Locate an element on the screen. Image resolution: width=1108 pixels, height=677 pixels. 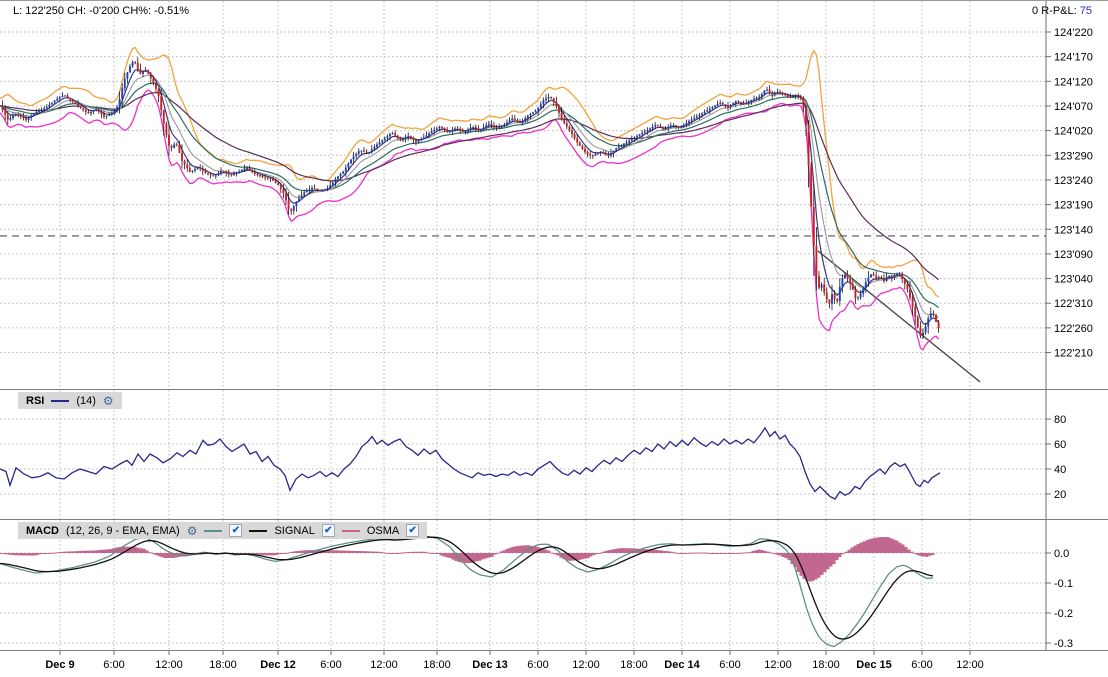
svg-text: 40 is located at coordinates (1060, 470).